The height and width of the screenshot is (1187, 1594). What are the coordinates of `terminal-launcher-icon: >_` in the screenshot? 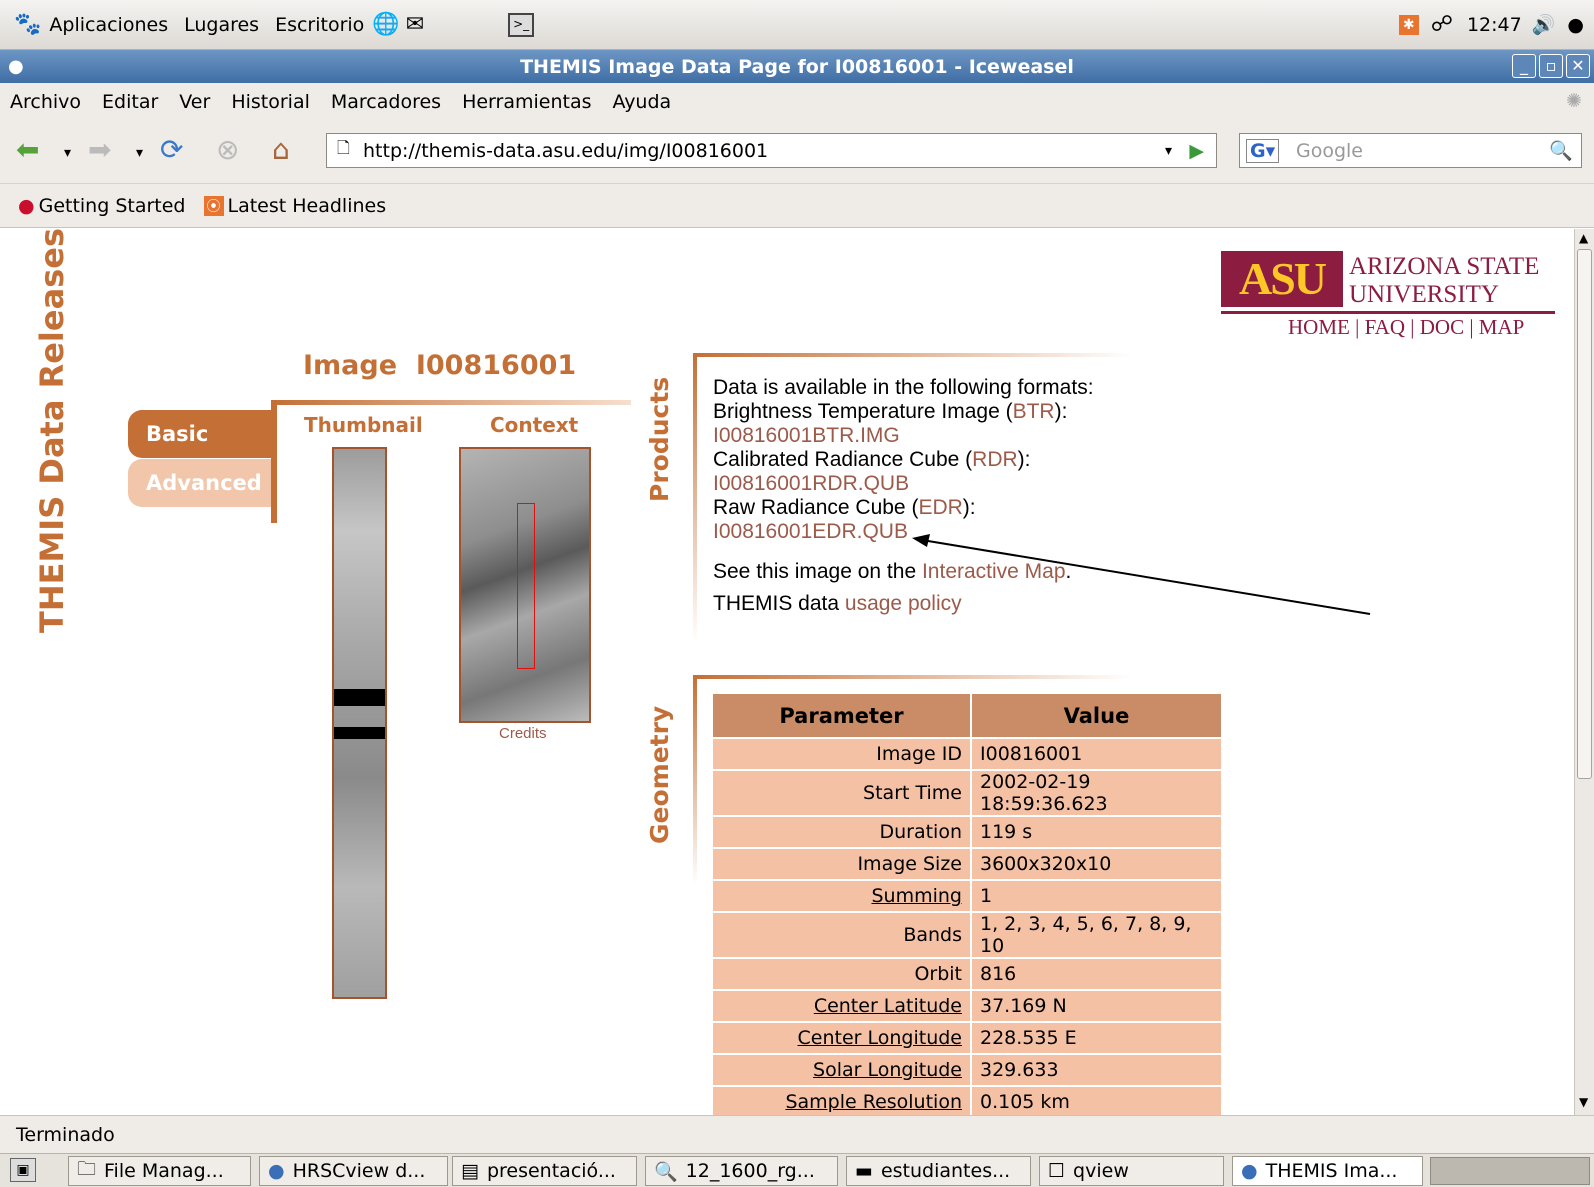 It's located at (521, 24).